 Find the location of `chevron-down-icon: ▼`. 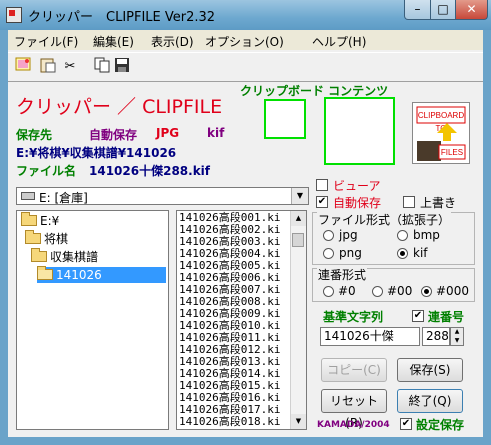

chevron-down-icon: ▼ is located at coordinates (299, 196).